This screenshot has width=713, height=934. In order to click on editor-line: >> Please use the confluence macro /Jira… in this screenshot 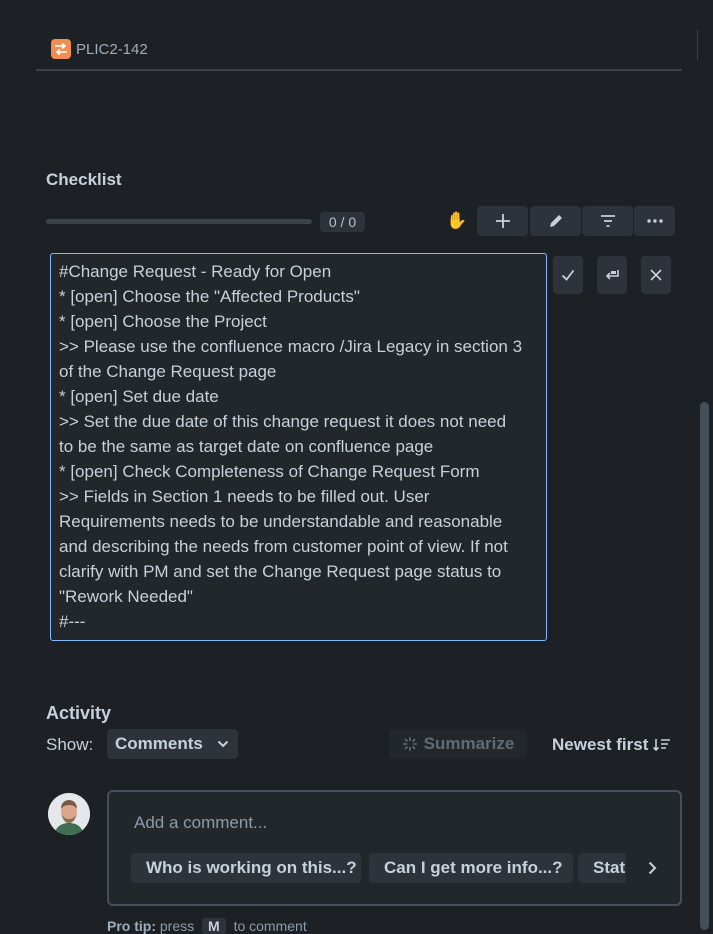, I will do `click(291, 346)`.